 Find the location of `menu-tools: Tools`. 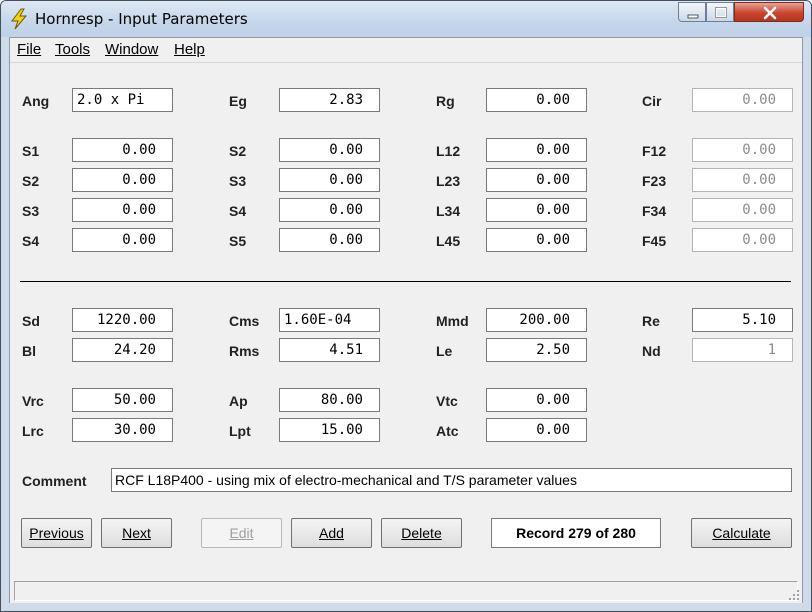

menu-tools: Tools is located at coordinates (72, 49).